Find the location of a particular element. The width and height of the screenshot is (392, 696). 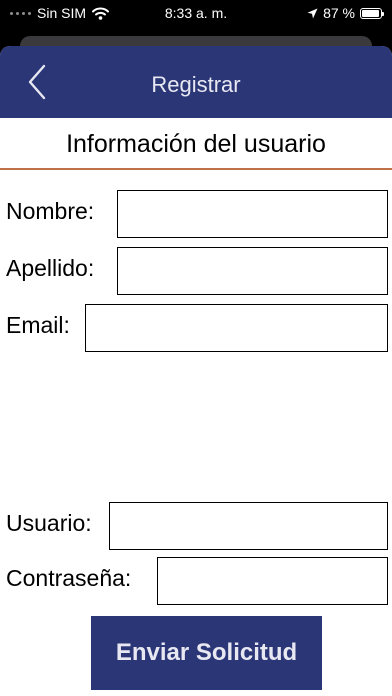

password-input is located at coordinates (272, 581).